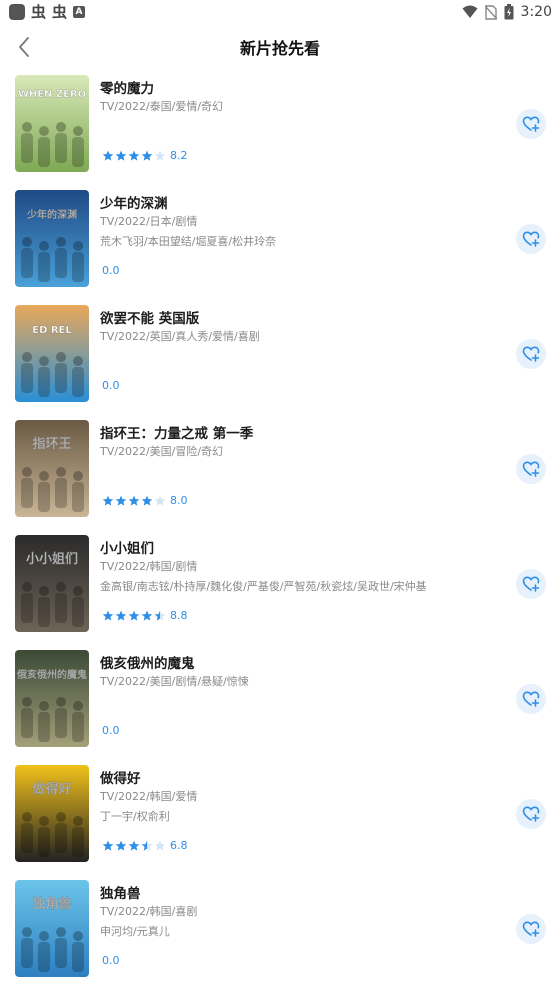  I want to click on poster-artwork: 俄亥俄州的魔鬼, so click(52, 698).